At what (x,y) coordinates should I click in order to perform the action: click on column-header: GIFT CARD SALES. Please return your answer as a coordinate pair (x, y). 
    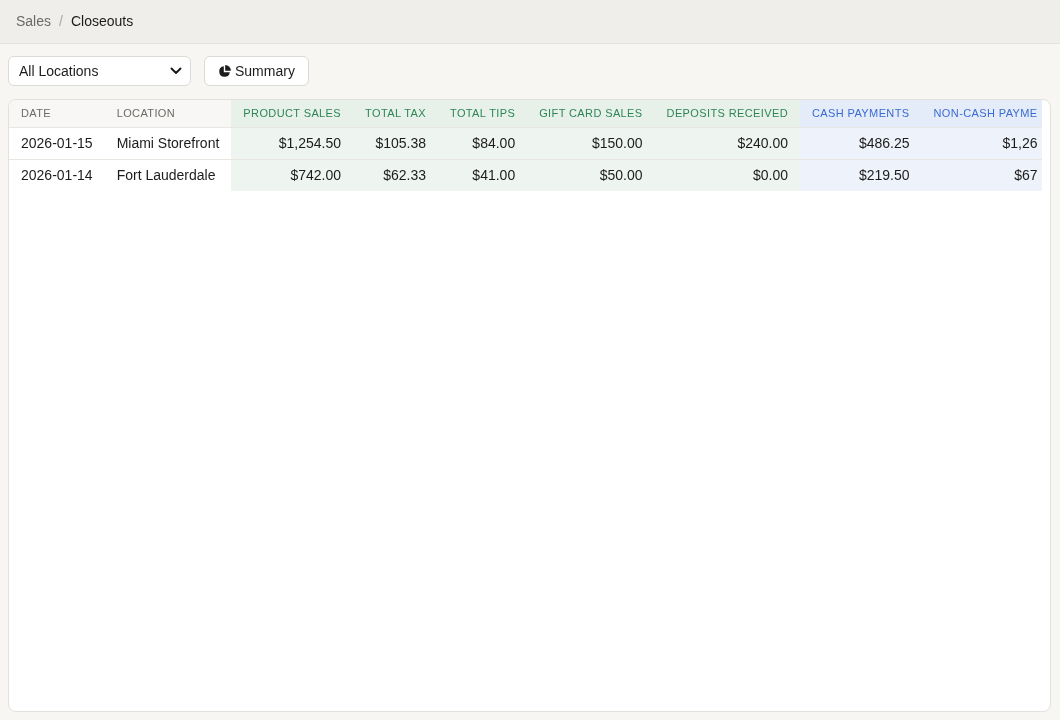
    Looking at the image, I should click on (591, 113).